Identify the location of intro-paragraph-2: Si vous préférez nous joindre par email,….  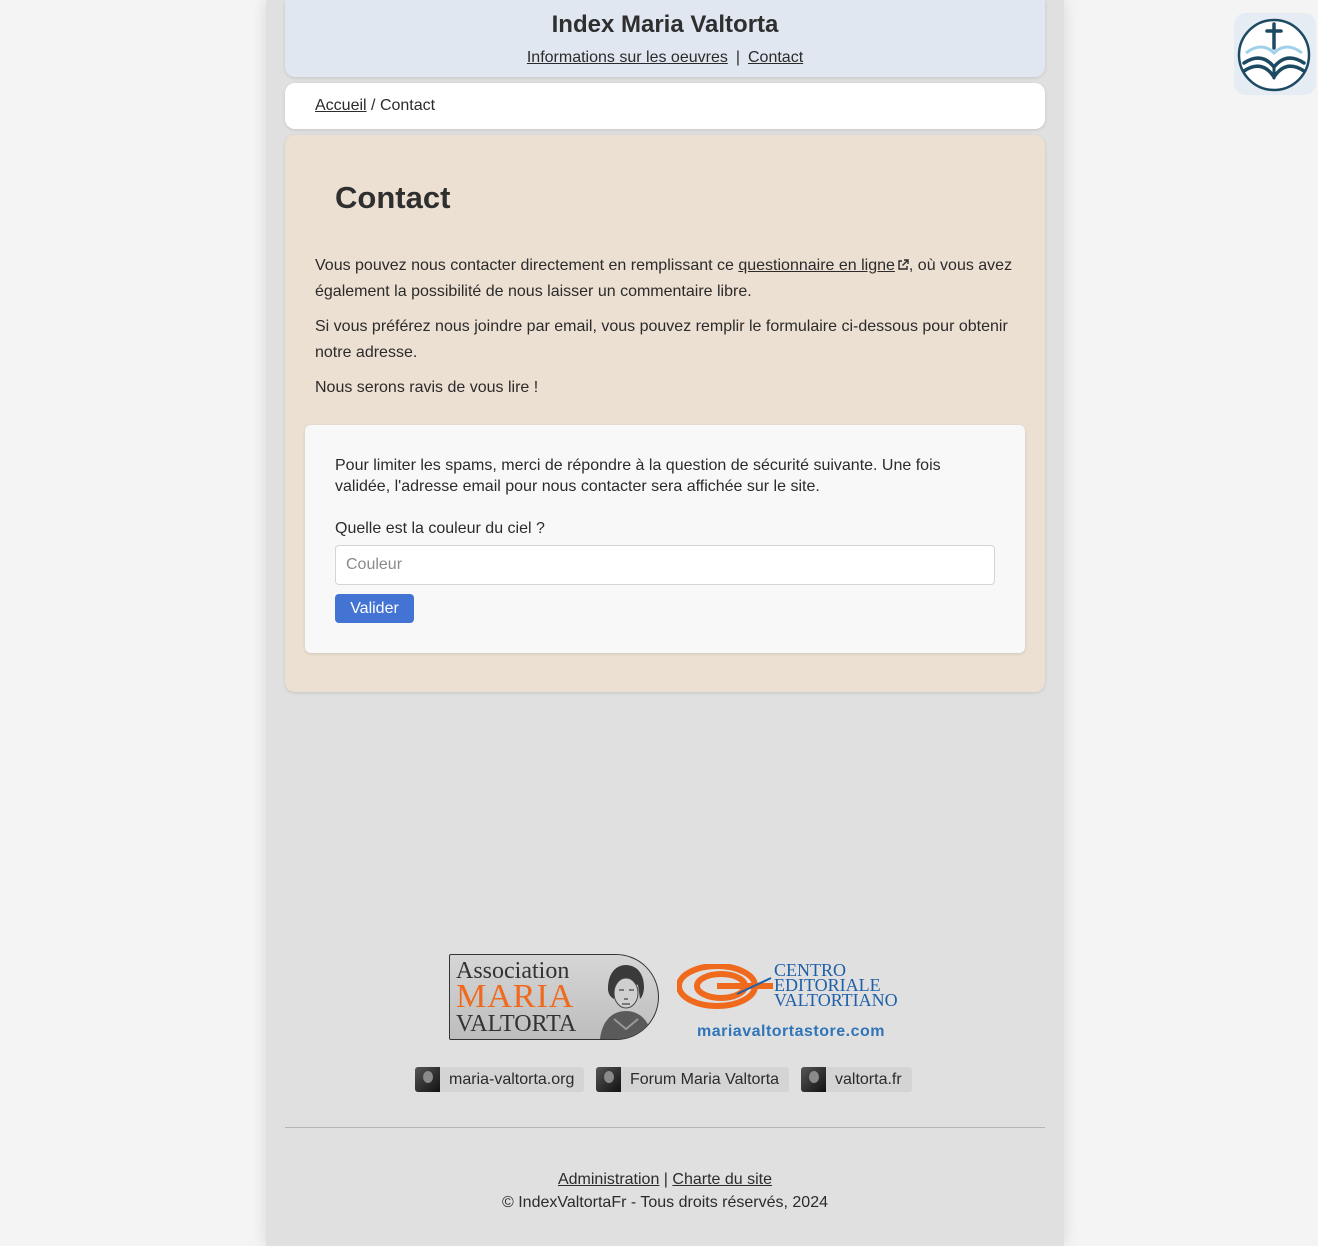
(661, 339).